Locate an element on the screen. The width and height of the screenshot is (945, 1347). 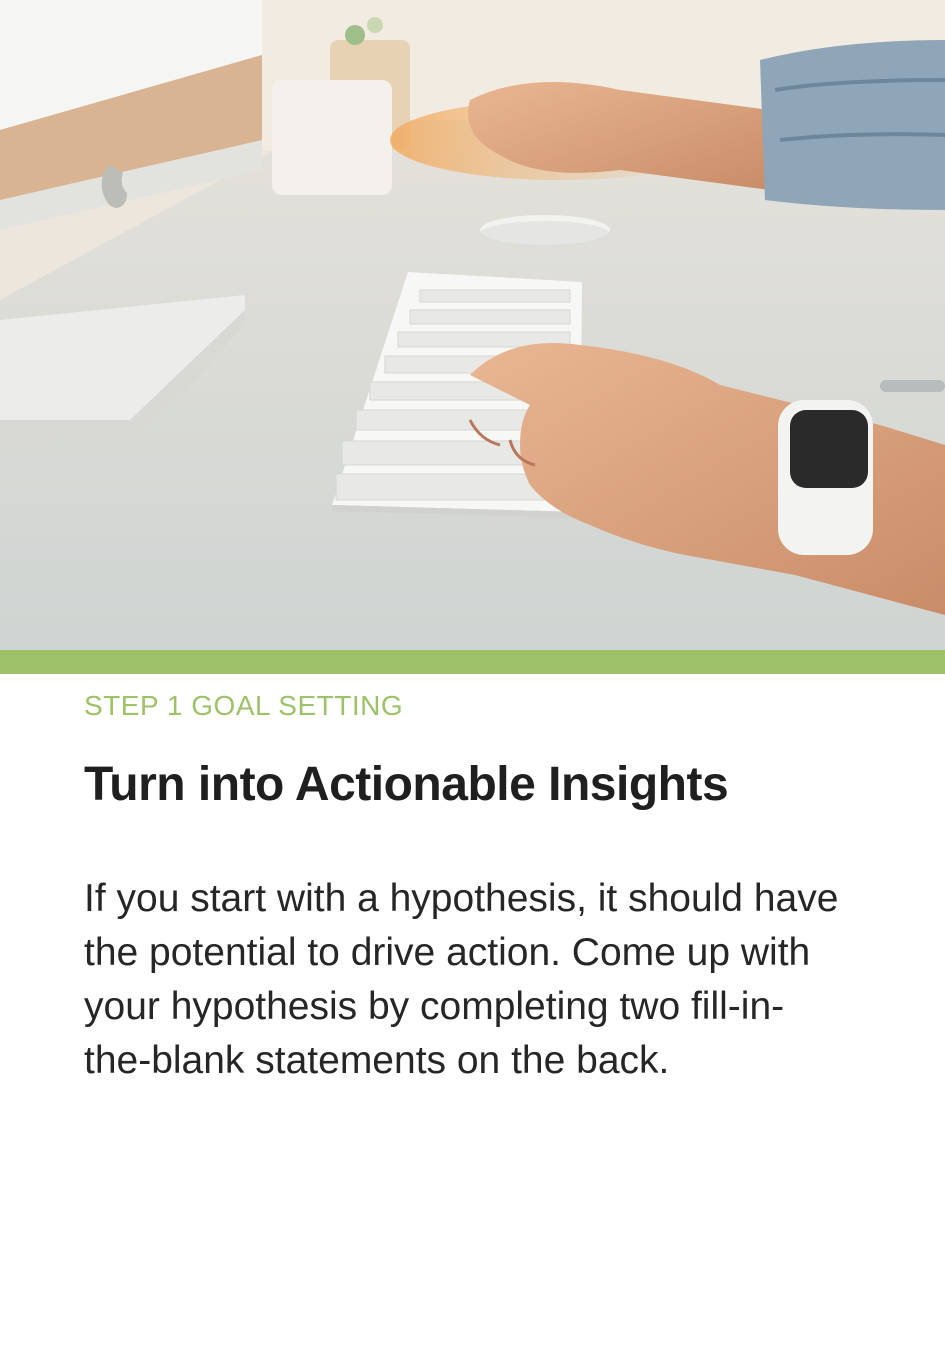
accent-divider is located at coordinates (472, 662).